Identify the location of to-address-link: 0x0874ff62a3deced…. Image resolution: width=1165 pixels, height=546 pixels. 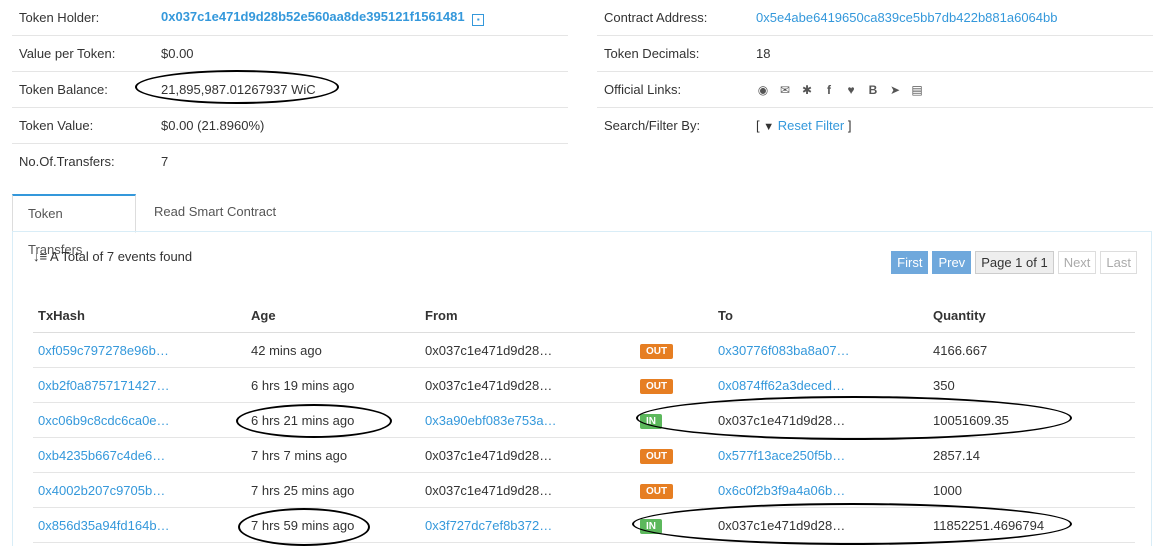
(781, 385).